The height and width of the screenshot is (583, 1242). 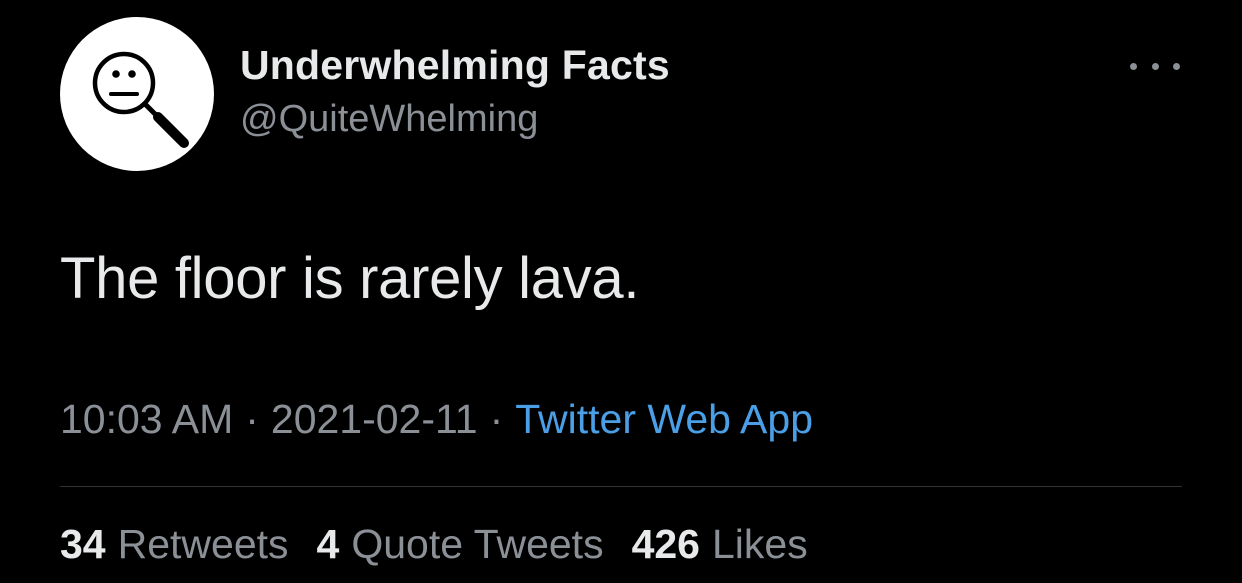 I want to click on quote-tweets-count: 4, so click(x=328, y=544).